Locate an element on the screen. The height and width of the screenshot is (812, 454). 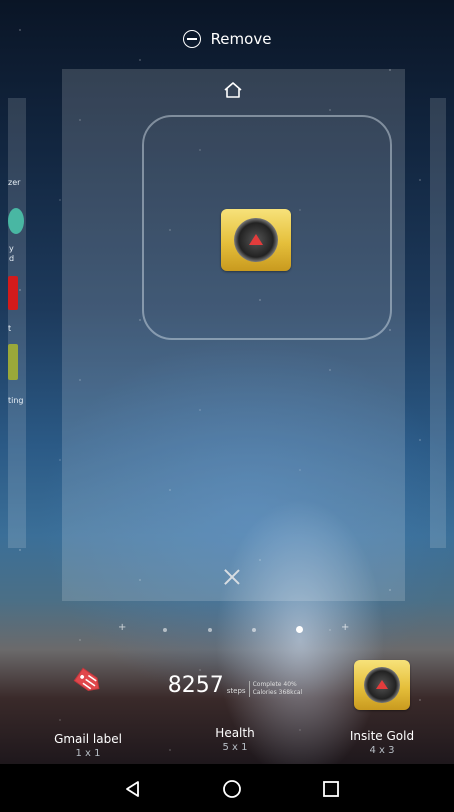
widget-insite-gold: Insite Gold 4 x 3 is located at coordinates (382, 708).